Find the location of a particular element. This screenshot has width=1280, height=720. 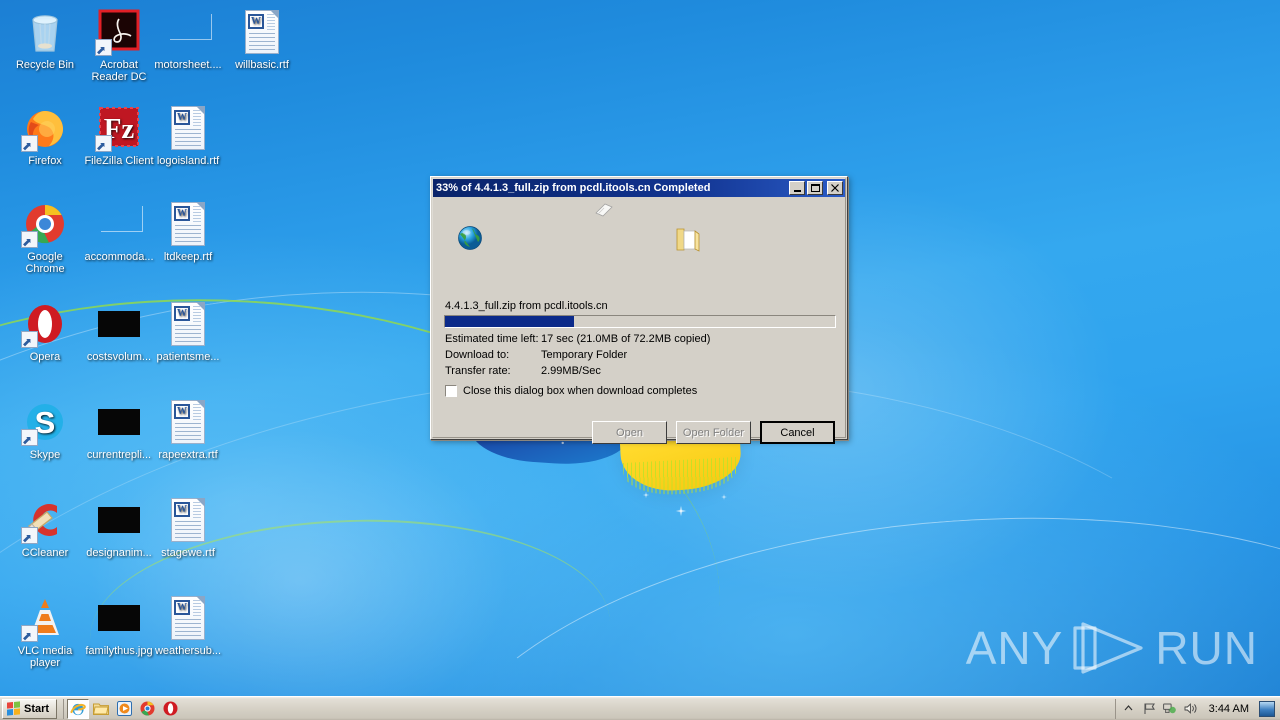

desktop-icon-glyph: S is located at coordinates (45, 423).